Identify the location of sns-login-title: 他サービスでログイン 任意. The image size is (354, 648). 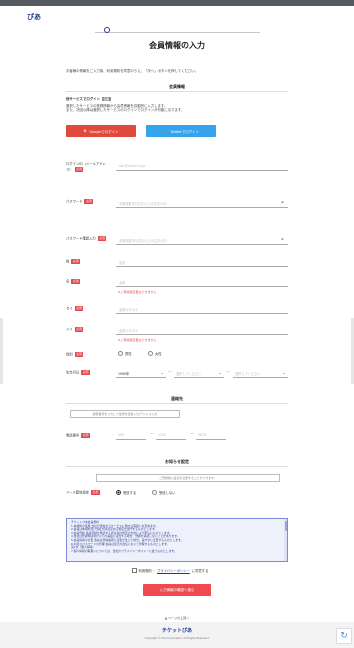
(88, 99).